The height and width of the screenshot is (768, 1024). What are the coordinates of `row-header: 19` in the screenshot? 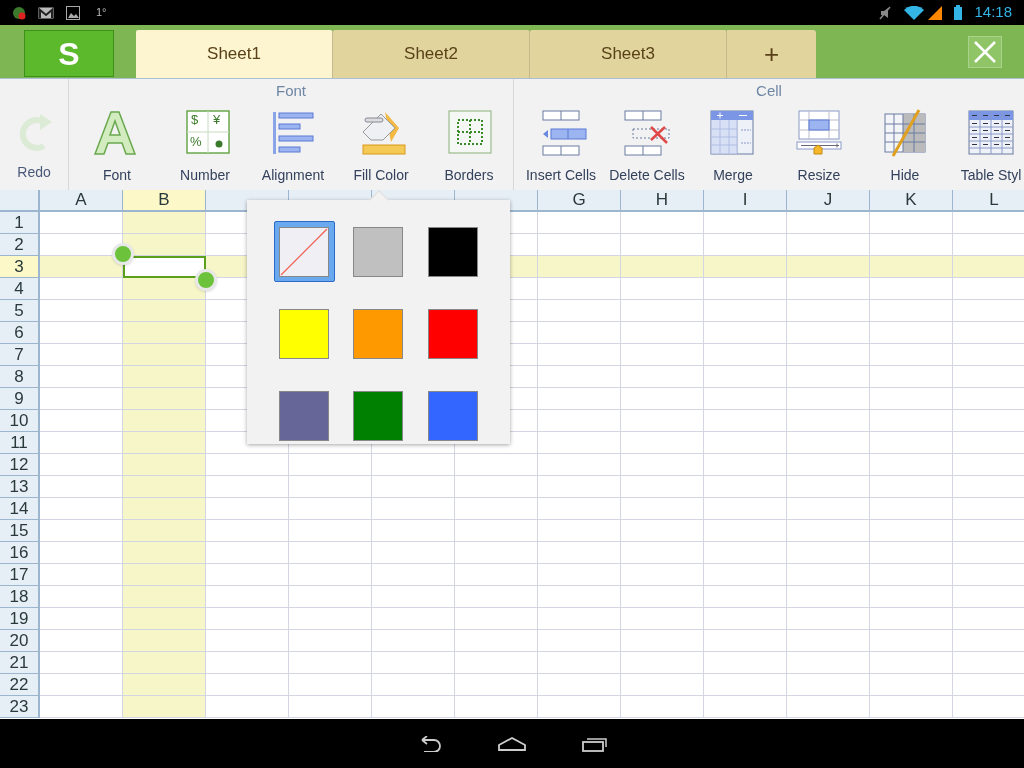 It's located at (20, 619).